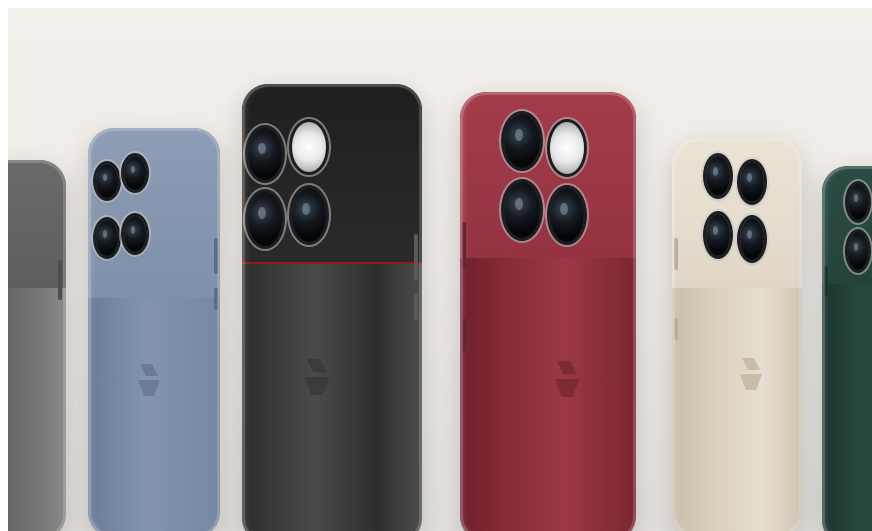 The image size is (872, 531). I want to click on phone-gray, so click(33, 345).